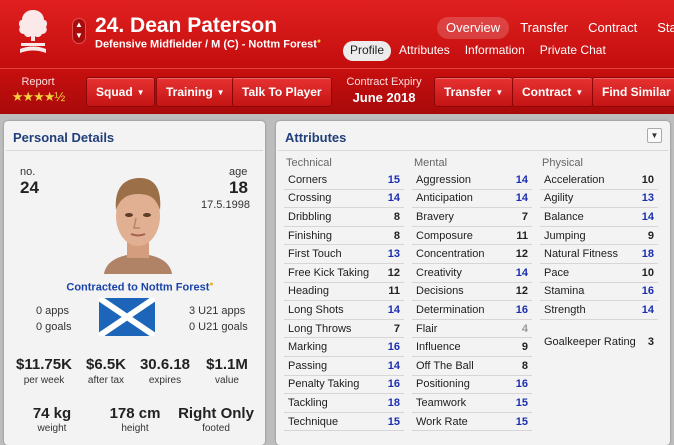  I want to click on attribute-value: 7, so click(396, 328).